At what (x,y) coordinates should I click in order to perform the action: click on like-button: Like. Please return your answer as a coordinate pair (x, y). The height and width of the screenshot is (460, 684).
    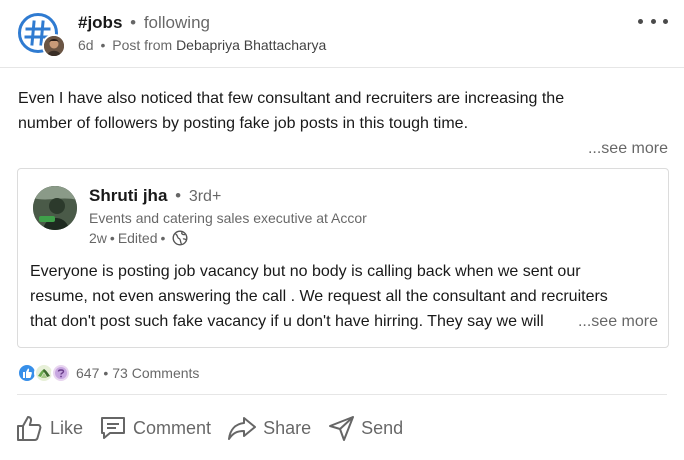
    Looking at the image, I should click on (48, 428).